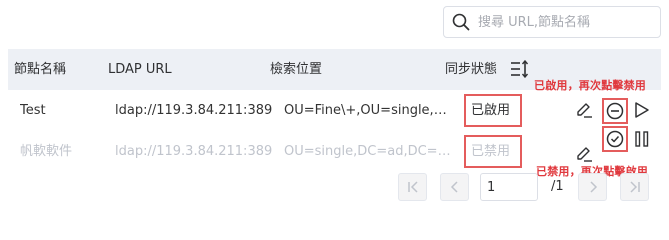 The image size is (669, 240). Describe the element at coordinates (493, 151) in the screenshot. I see `status-badge: 已禁用` at that location.